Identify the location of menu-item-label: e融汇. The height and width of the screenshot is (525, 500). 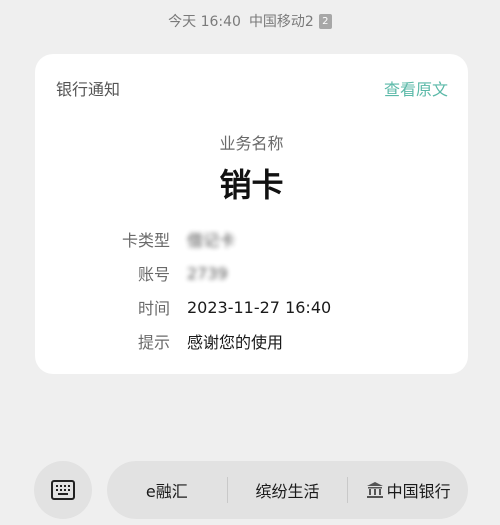
(166, 491).